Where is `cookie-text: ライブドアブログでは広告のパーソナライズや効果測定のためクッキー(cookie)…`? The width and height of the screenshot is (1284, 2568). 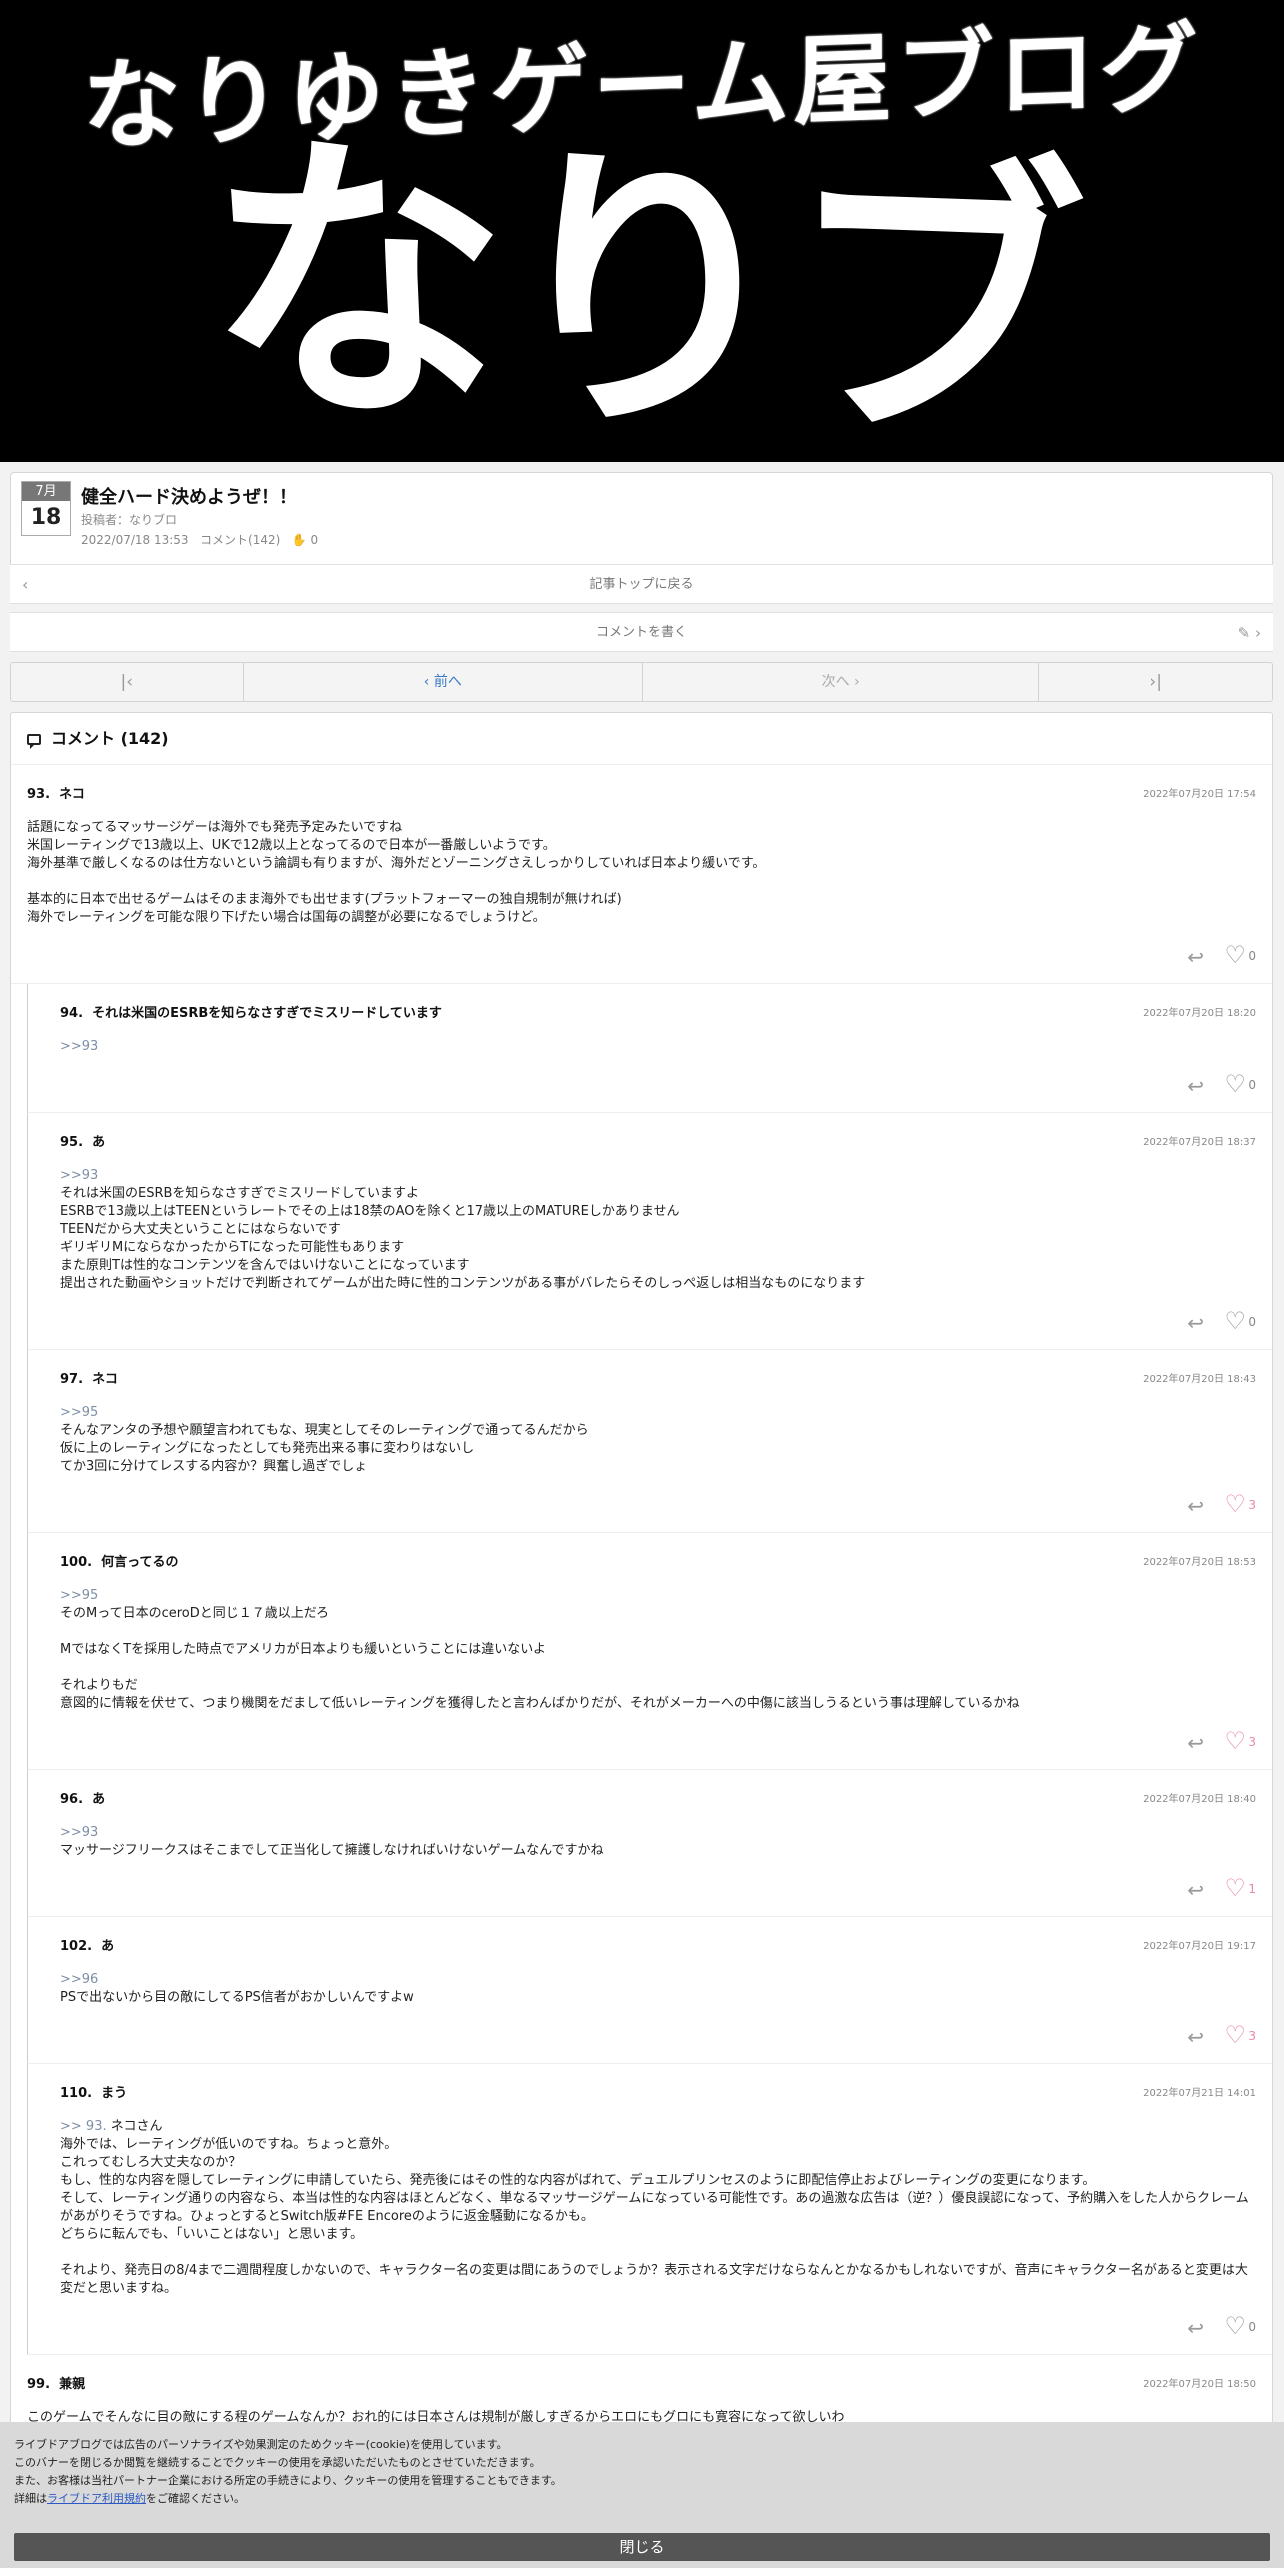
cookie-text: ライブドアブログでは広告のパーソナライズや効果測定のためクッキー(cookie)… is located at coordinates (288, 2472).